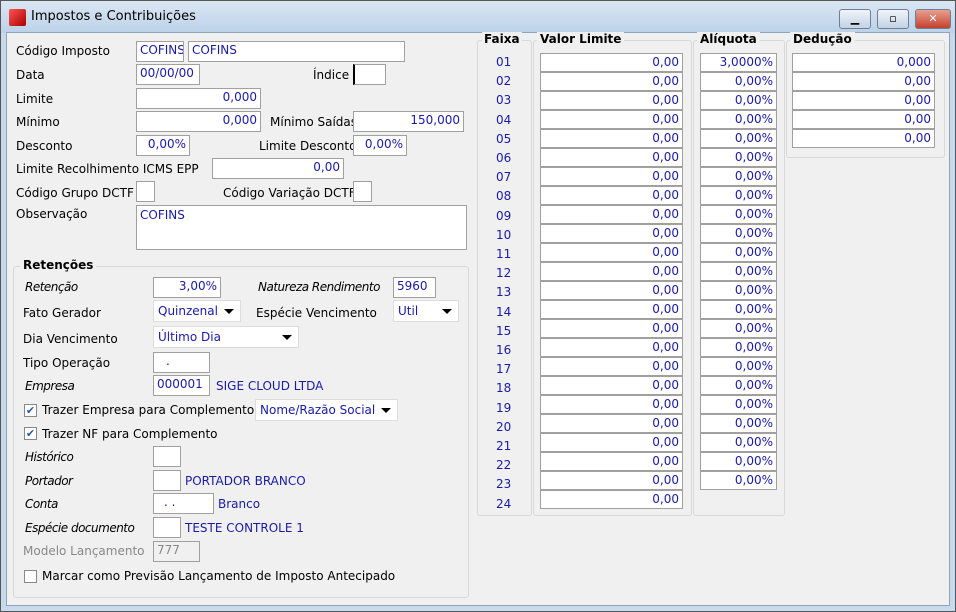 The width and height of the screenshot is (956, 612). What do you see at coordinates (176, 551) in the screenshot?
I see `modelo-lancamento-input: 777` at bounding box center [176, 551].